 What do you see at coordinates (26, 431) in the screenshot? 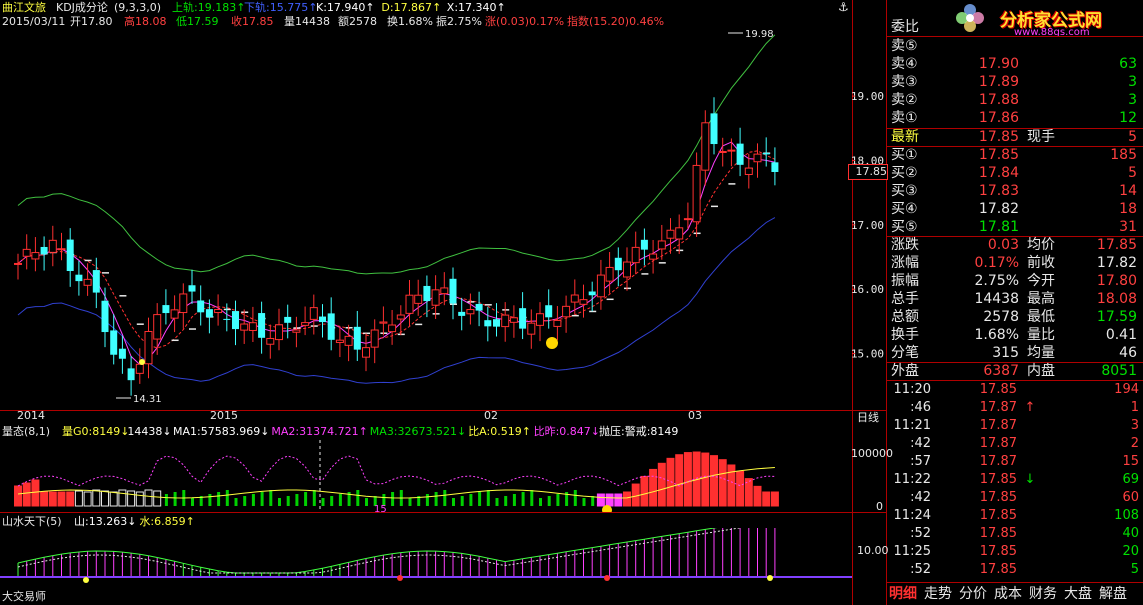
I see `vol-panel-title: 量态(8,1)` at bounding box center [26, 431].